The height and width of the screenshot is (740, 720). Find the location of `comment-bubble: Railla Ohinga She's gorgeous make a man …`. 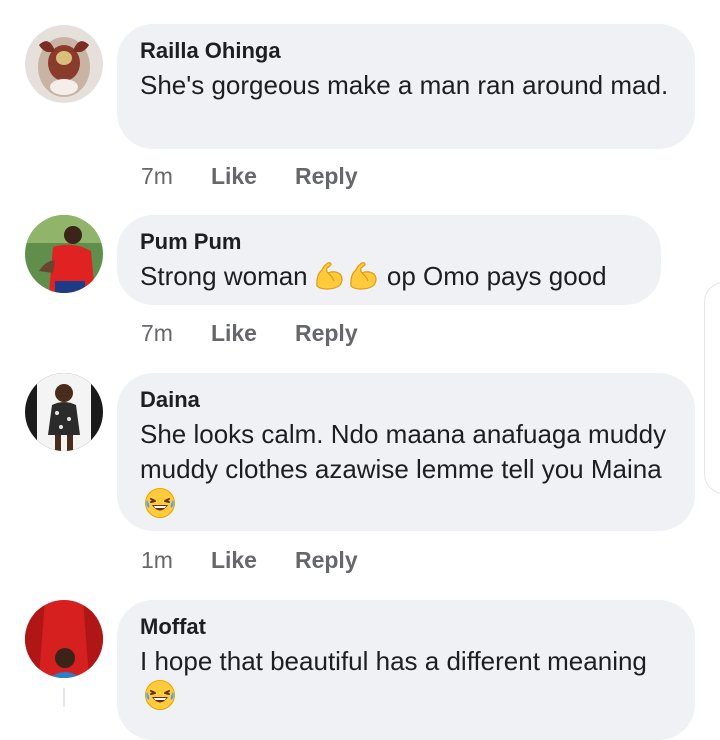

comment-bubble: Railla Ohinga She's gorgeous make a man … is located at coordinates (406, 86).